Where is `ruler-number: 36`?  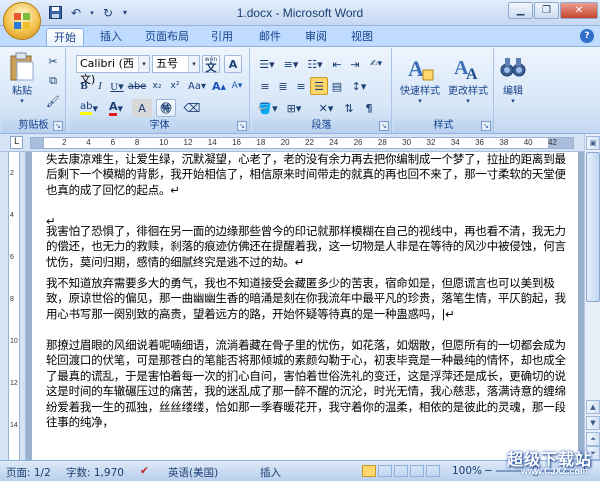 ruler-number: 36 is located at coordinates (479, 142).